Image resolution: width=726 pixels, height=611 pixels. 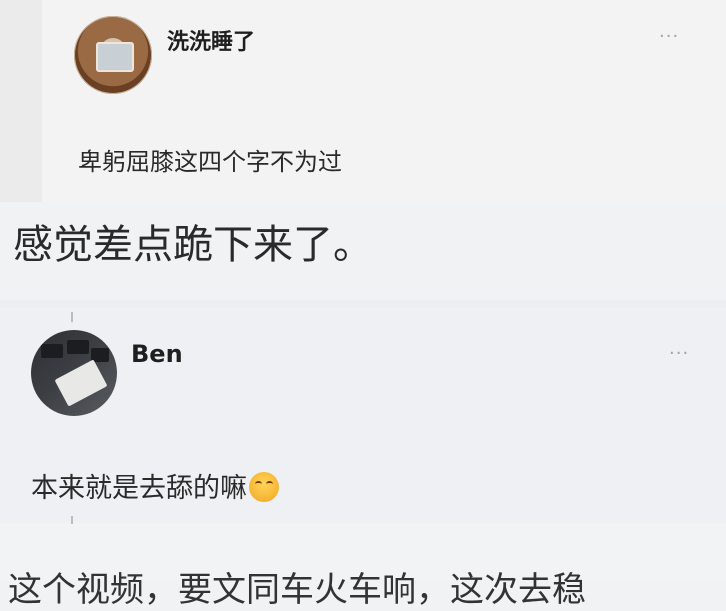 I want to click on partial-bottom-text: 这个视频，要文同车火车响，这次去稳, so click(x=297, y=590).